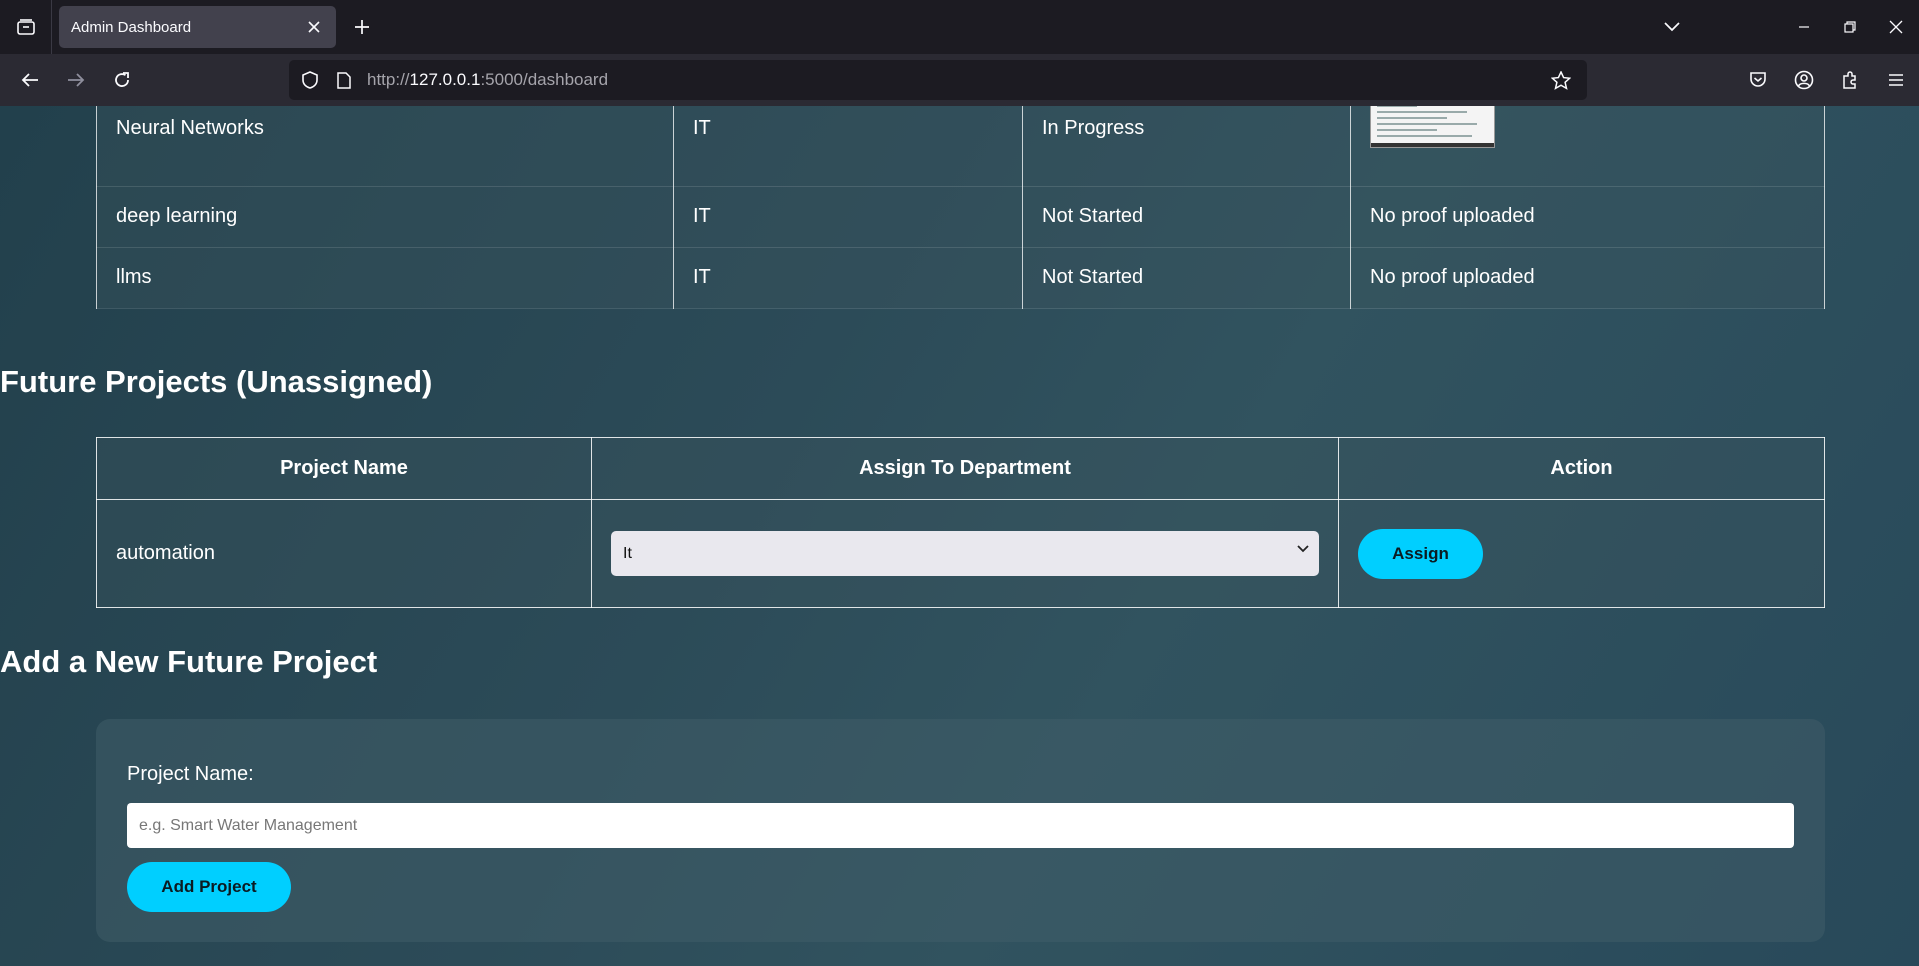 This screenshot has width=1919, height=966. What do you see at coordinates (959, 27) in the screenshot?
I see `browser-tabbar: Admin Dashboard` at bounding box center [959, 27].